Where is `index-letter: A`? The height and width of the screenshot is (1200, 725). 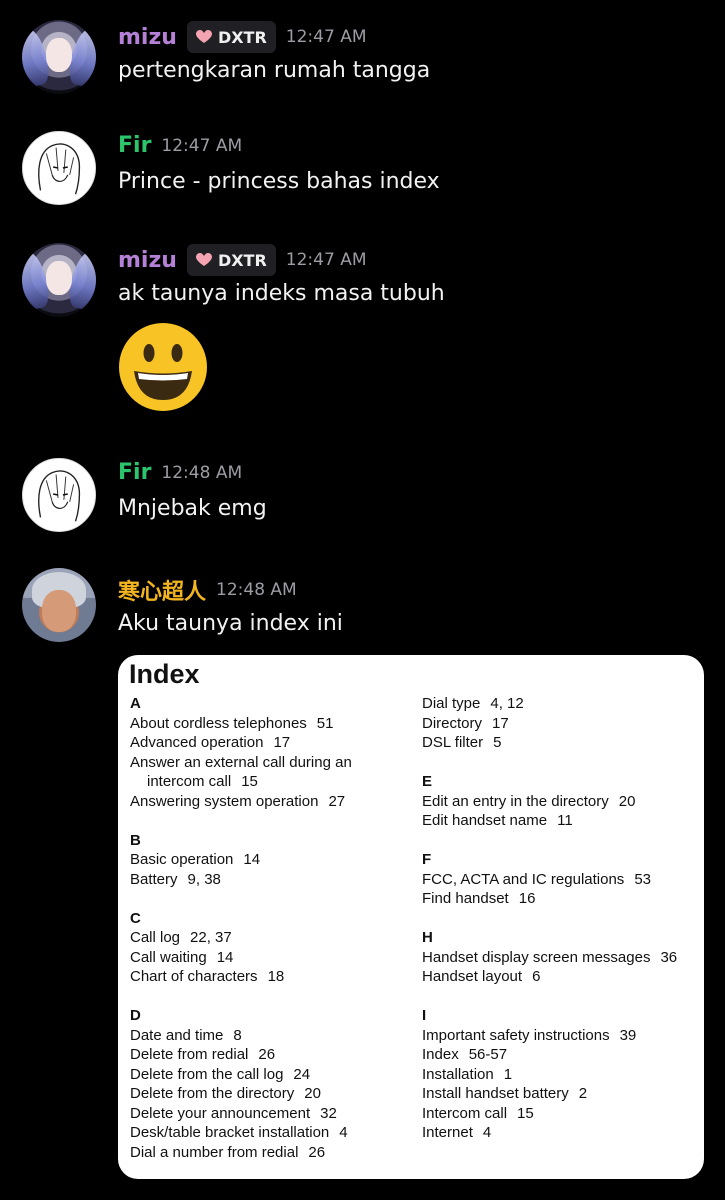
index-letter: A is located at coordinates (135, 703).